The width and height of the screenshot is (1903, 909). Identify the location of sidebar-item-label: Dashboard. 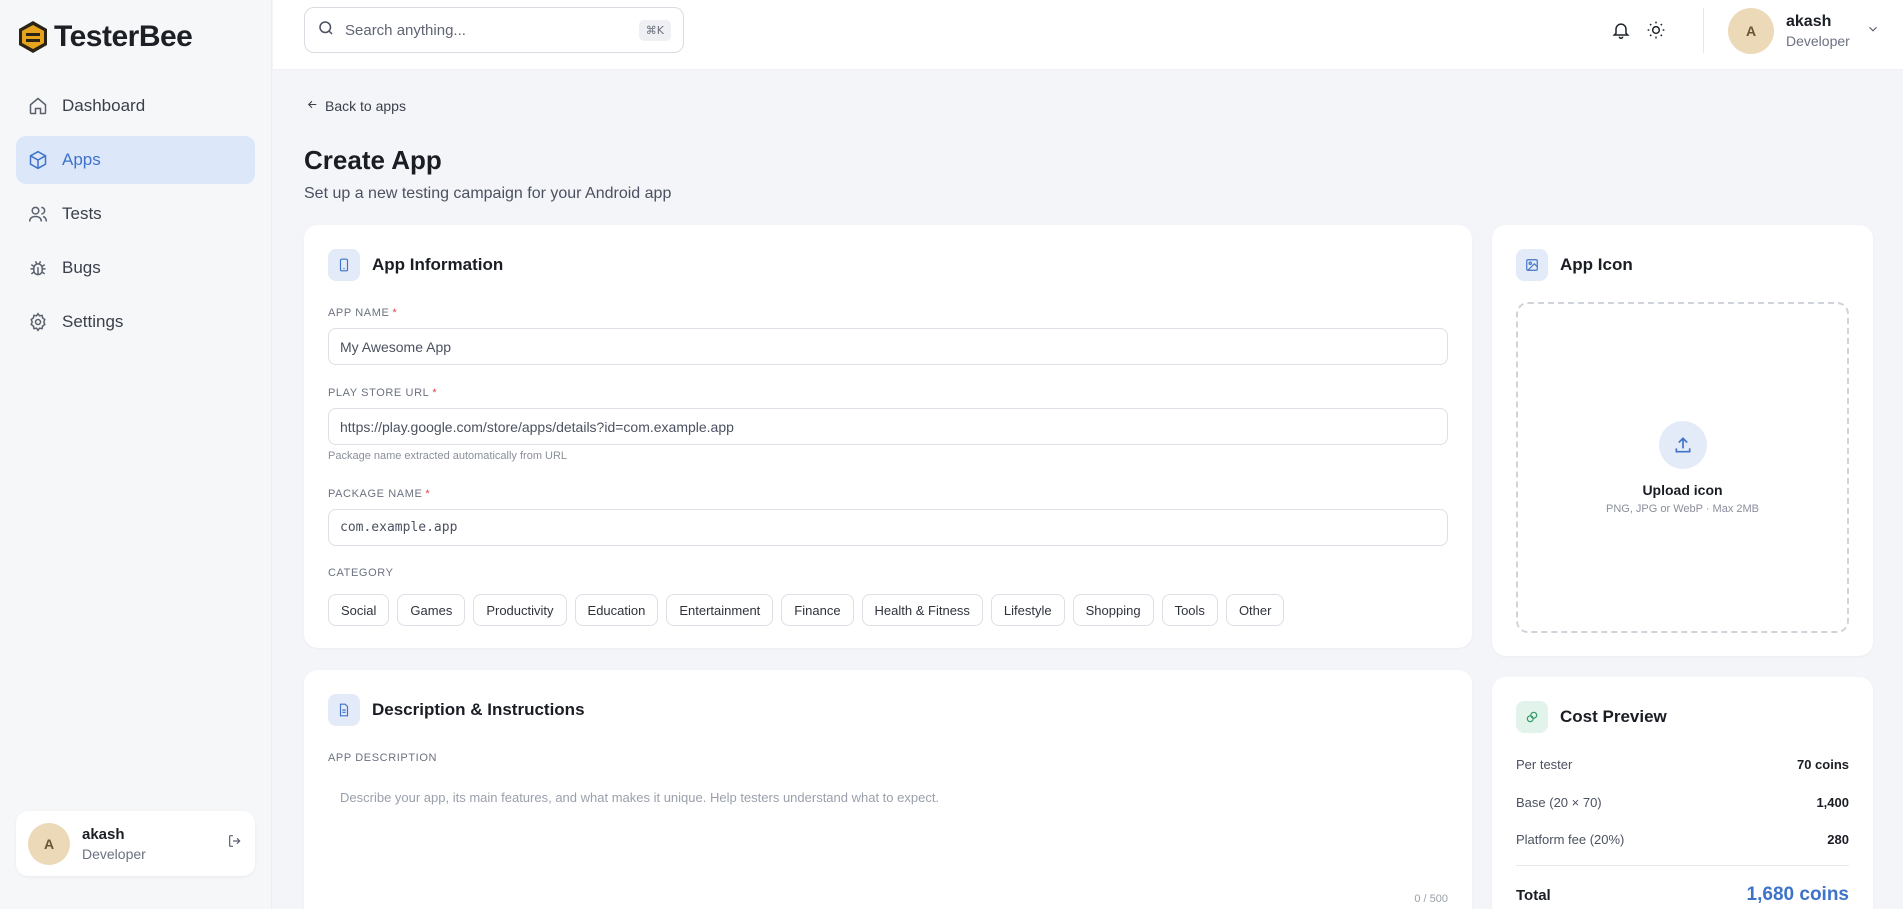
(104, 105).